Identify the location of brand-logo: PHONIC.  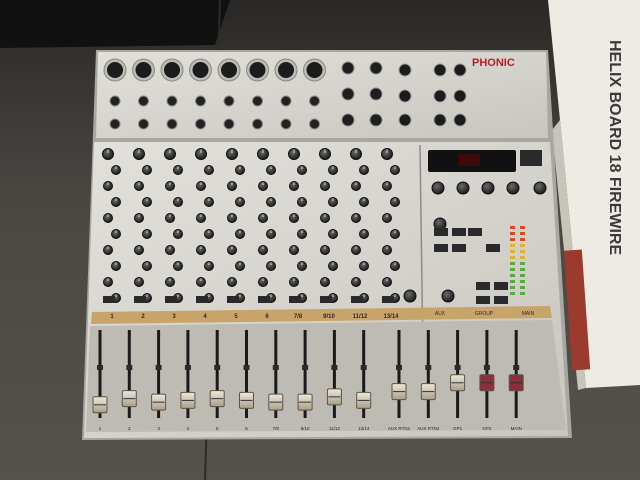
(493, 63).